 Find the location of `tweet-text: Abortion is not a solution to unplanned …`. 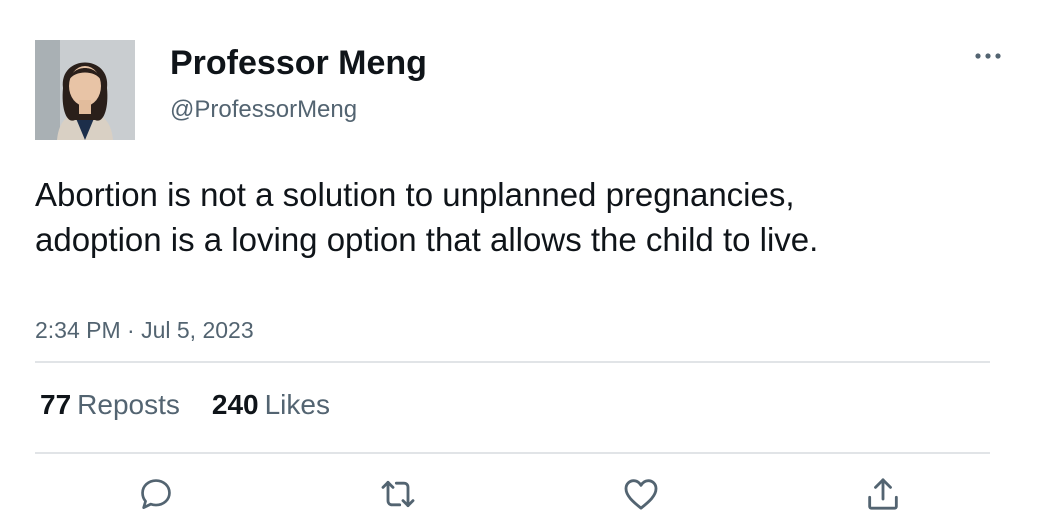

tweet-text: Abortion is not a solution to unplanned … is located at coordinates (427, 217).